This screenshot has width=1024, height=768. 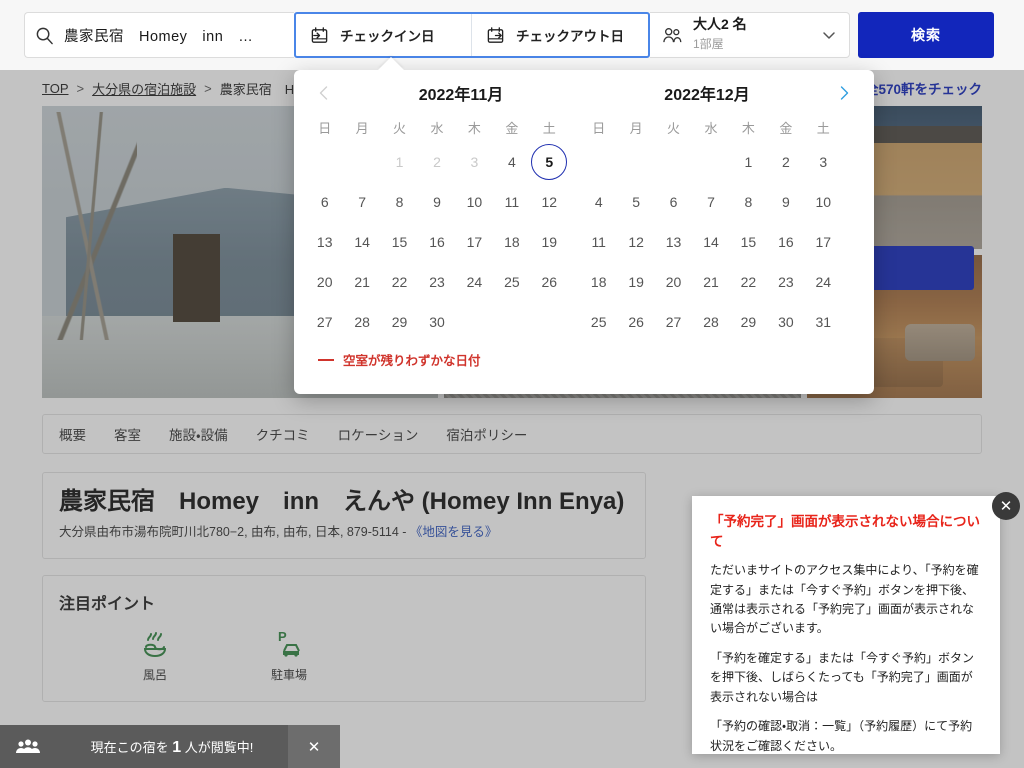 I want to click on checkout-date-field: チェックアウト日, so click(x=560, y=35).